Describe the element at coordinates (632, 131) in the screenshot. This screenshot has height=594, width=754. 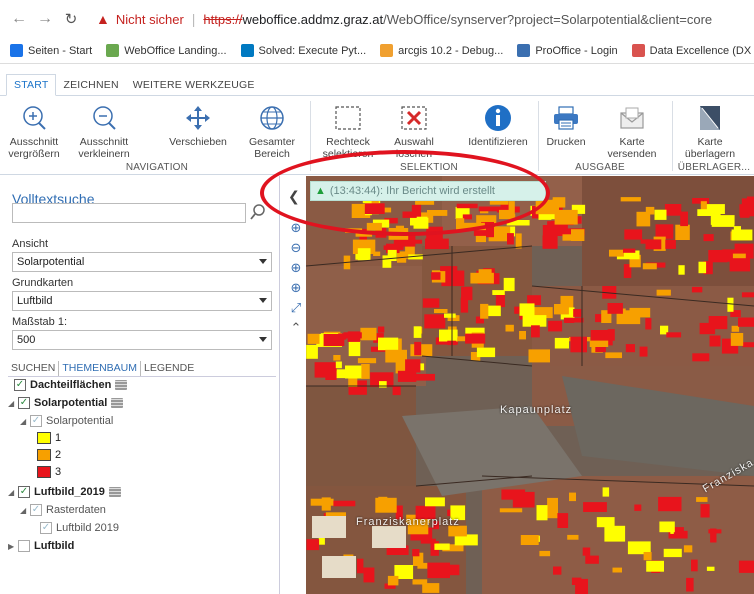
I see `send-map-button: Karte versenden` at that location.